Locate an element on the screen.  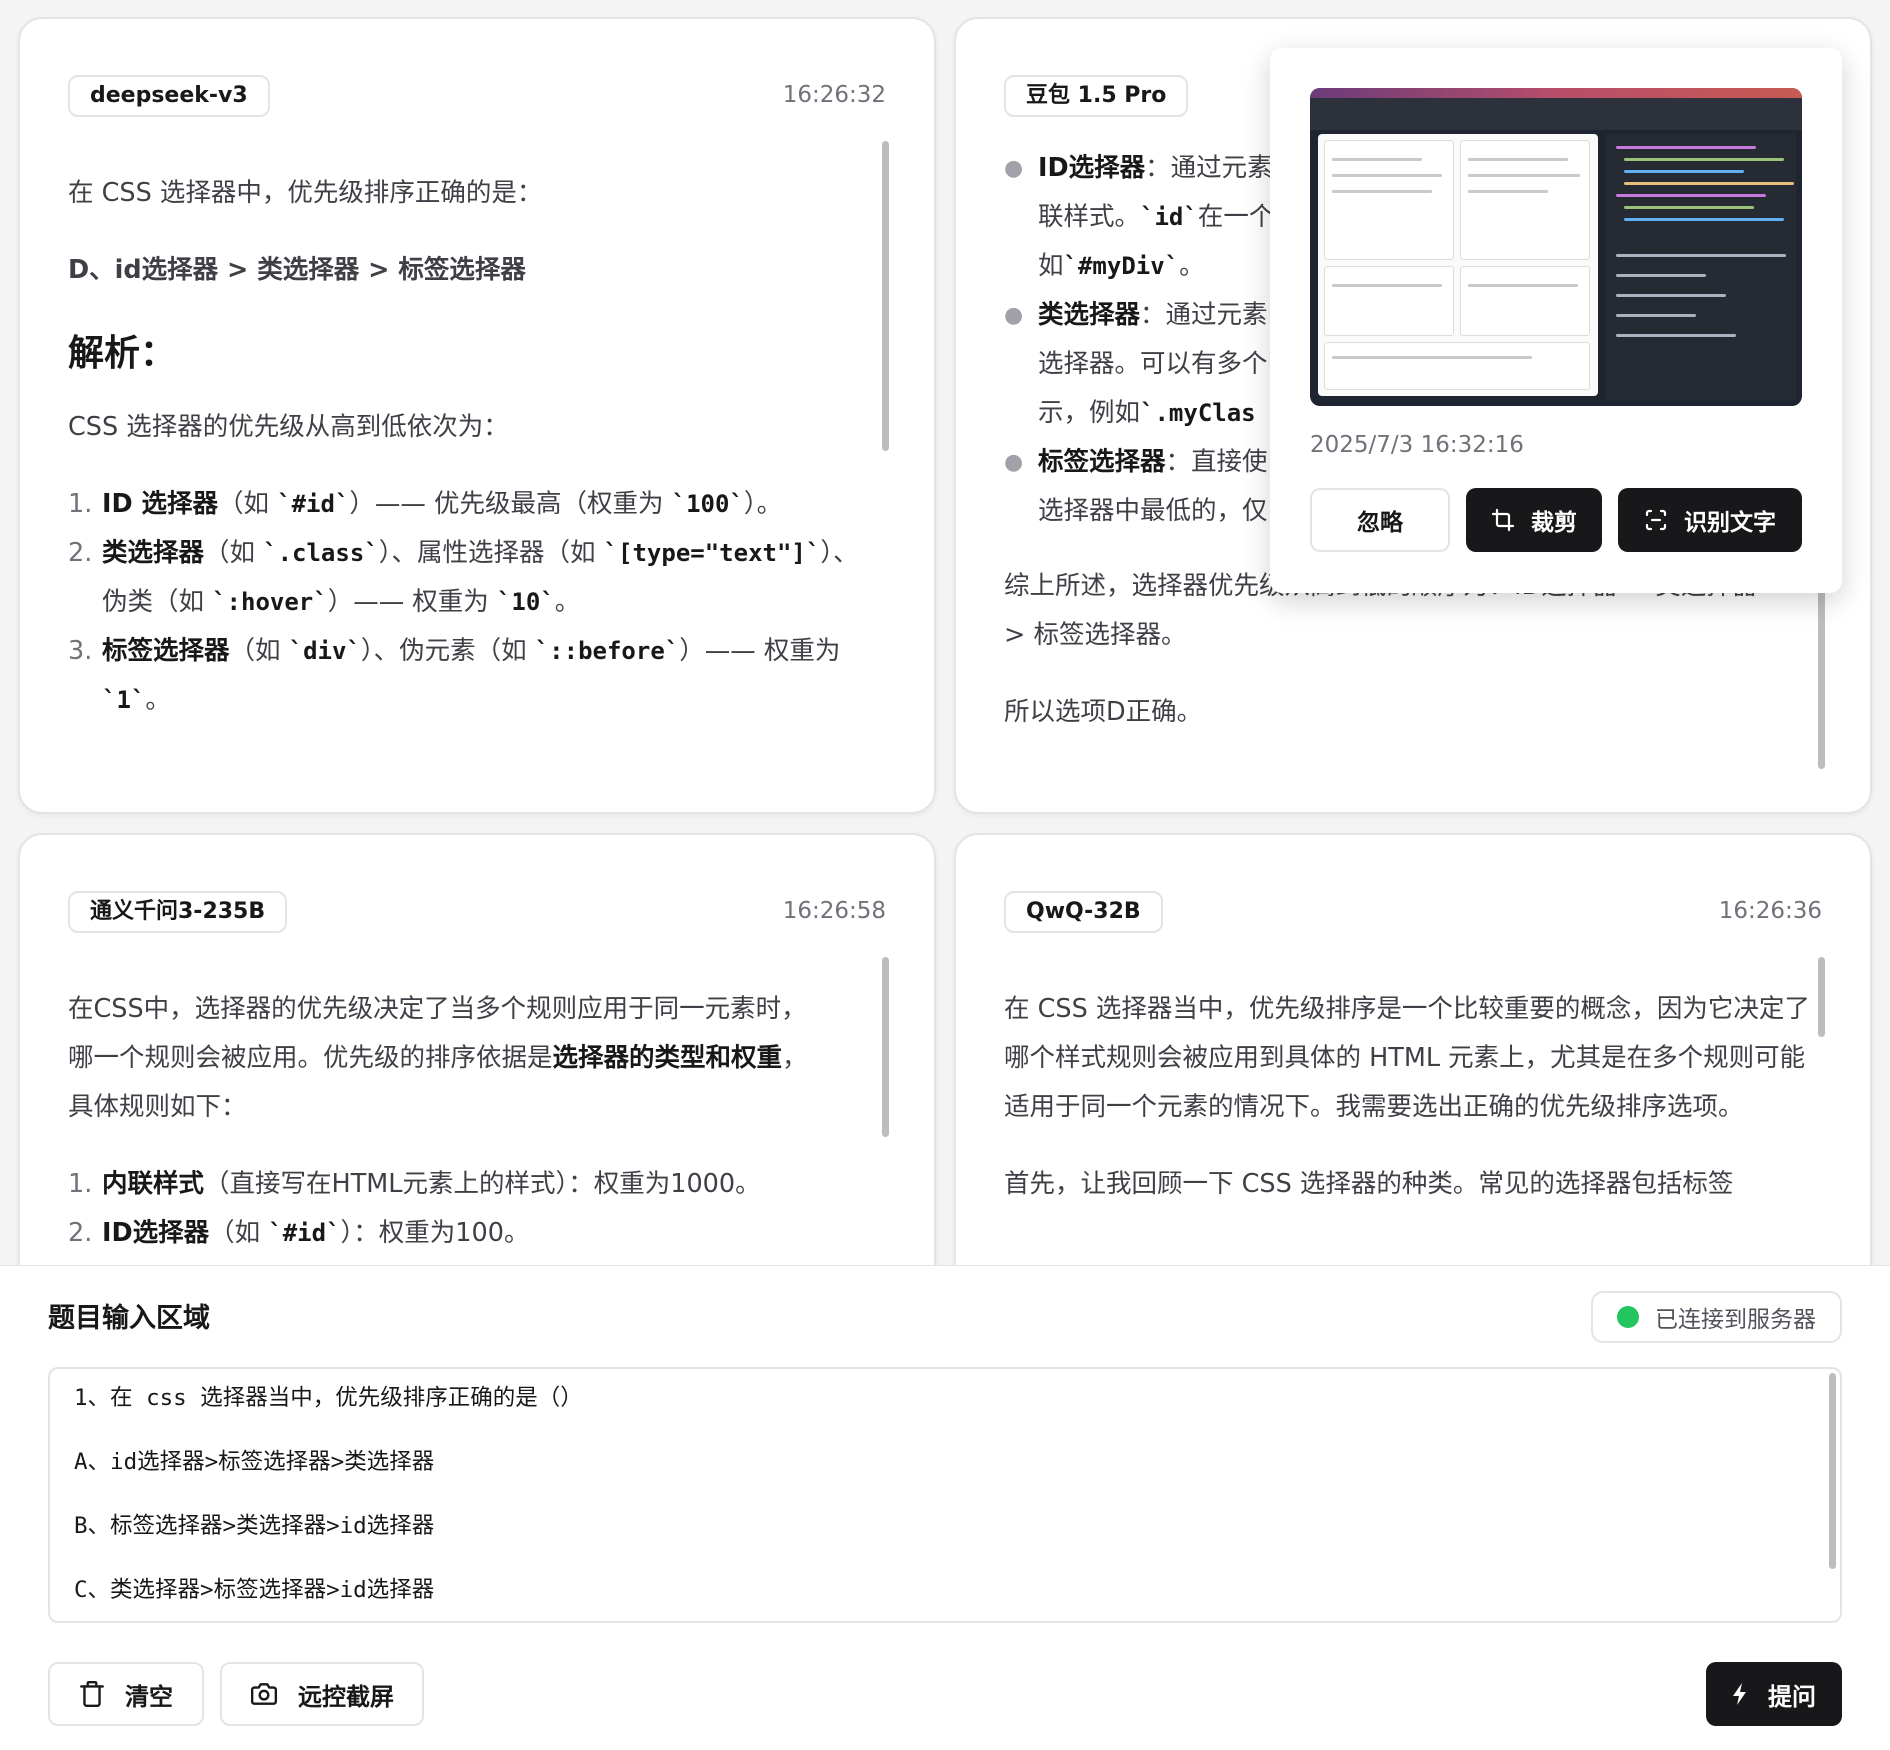
question-line: C、类选择器>标签选择器>id选择器 is located at coordinates (254, 1590).